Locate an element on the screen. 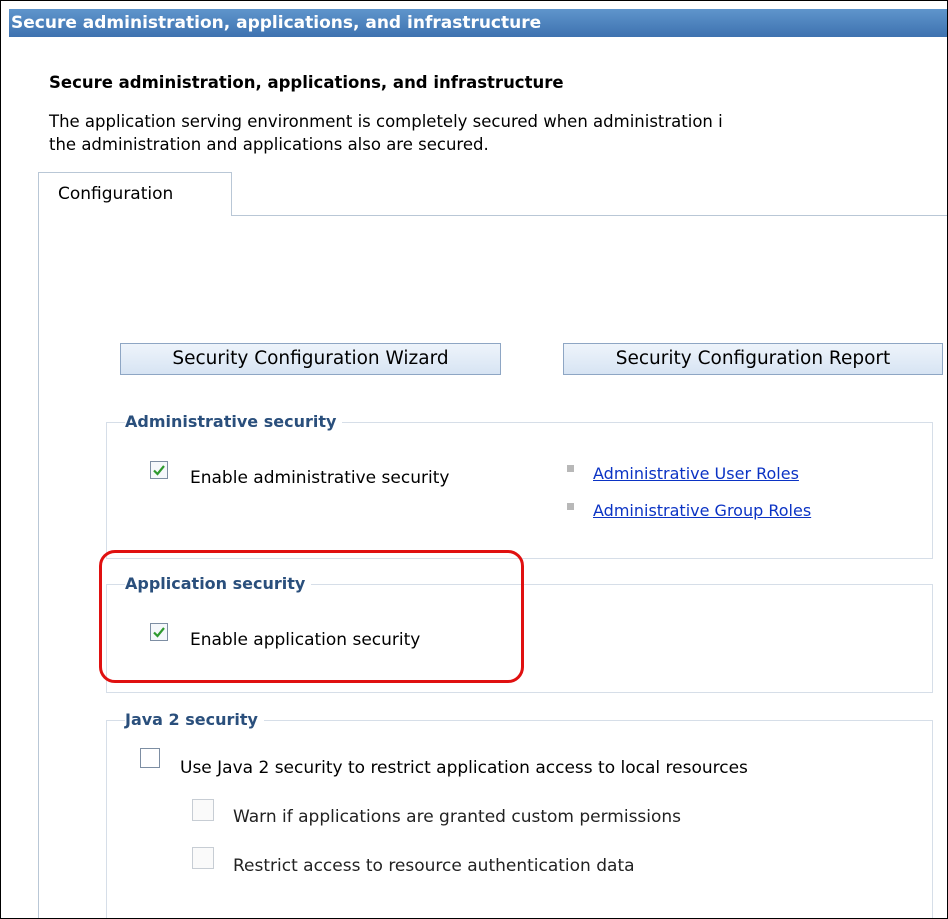  enable-application-security-label: Enable application security is located at coordinates (305, 640).